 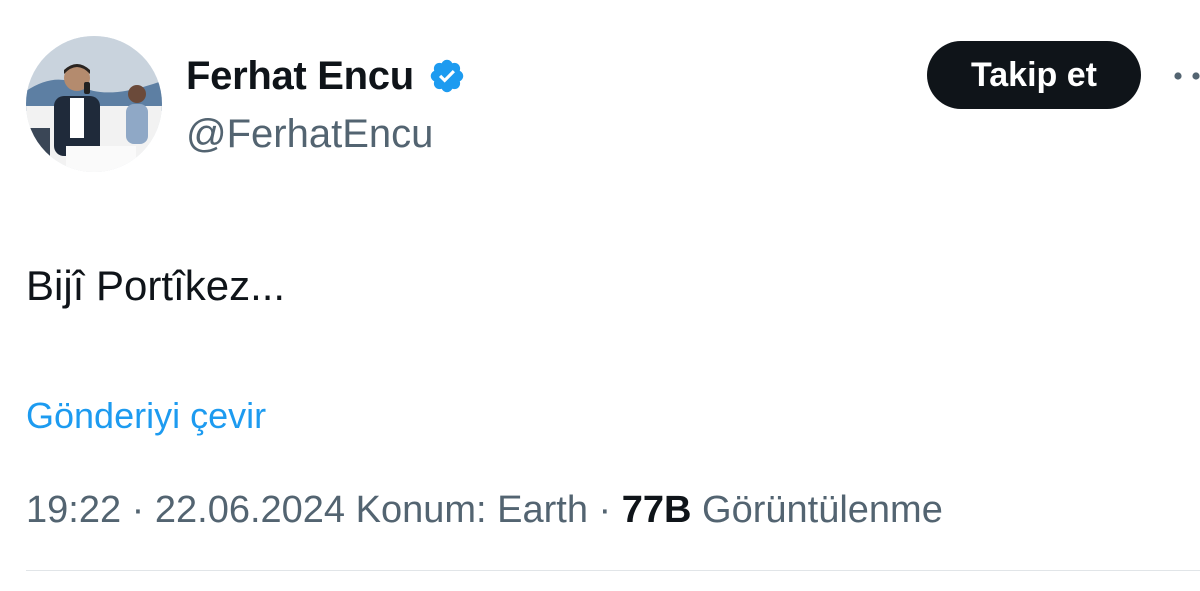 I want to click on divider, so click(x=613, y=570).